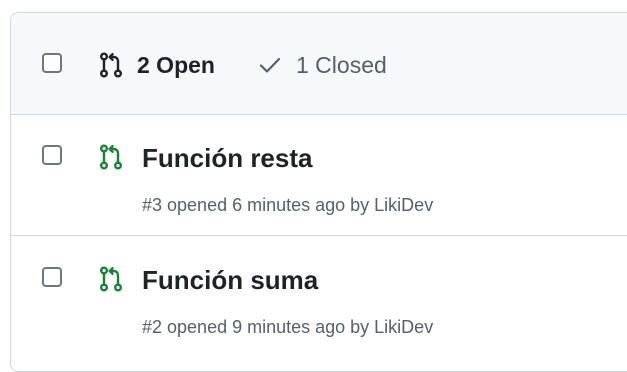 The height and width of the screenshot is (372, 627). What do you see at coordinates (176, 64) in the screenshot?
I see `open-filter-label: 2 Open` at bounding box center [176, 64].